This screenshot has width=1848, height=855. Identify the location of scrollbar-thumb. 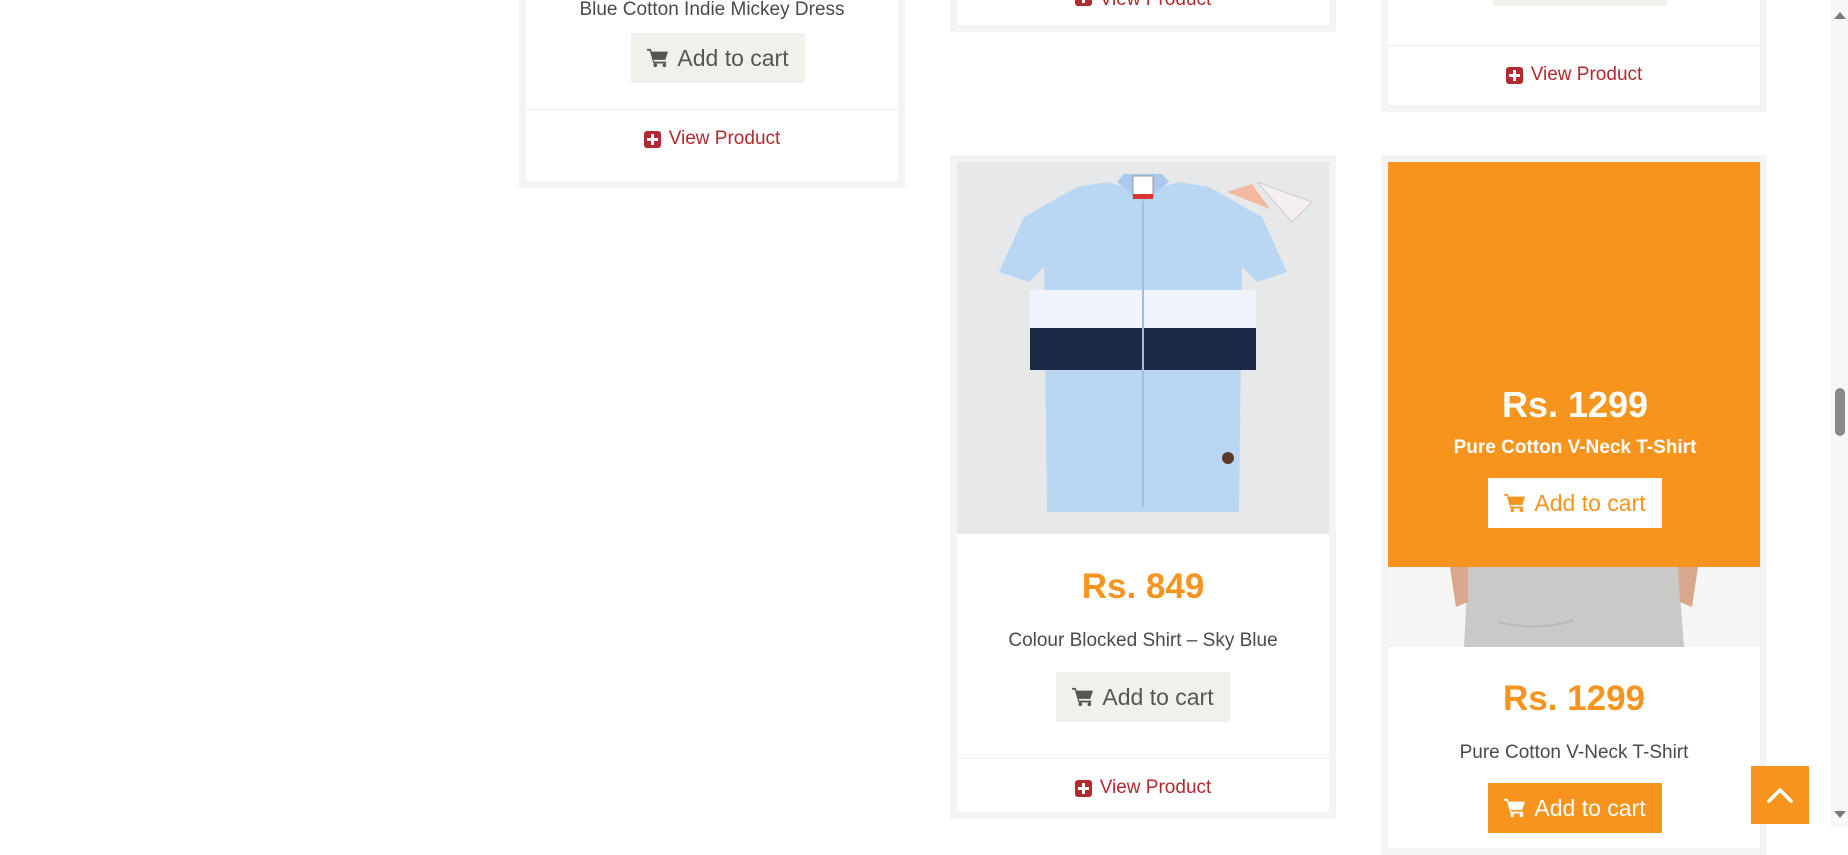
(1840, 412).